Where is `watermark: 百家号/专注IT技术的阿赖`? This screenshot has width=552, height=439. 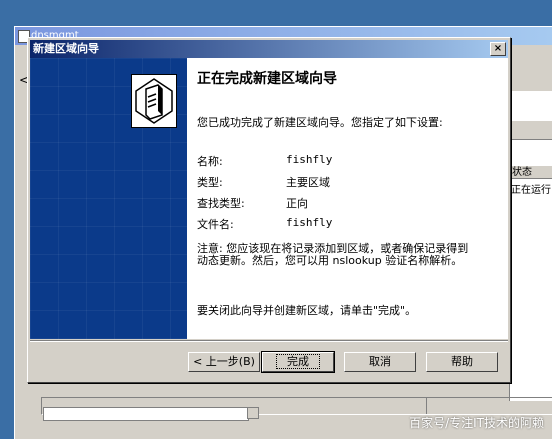
watermark: 百家号/专注IT技术的阿赖 is located at coordinates (476, 423).